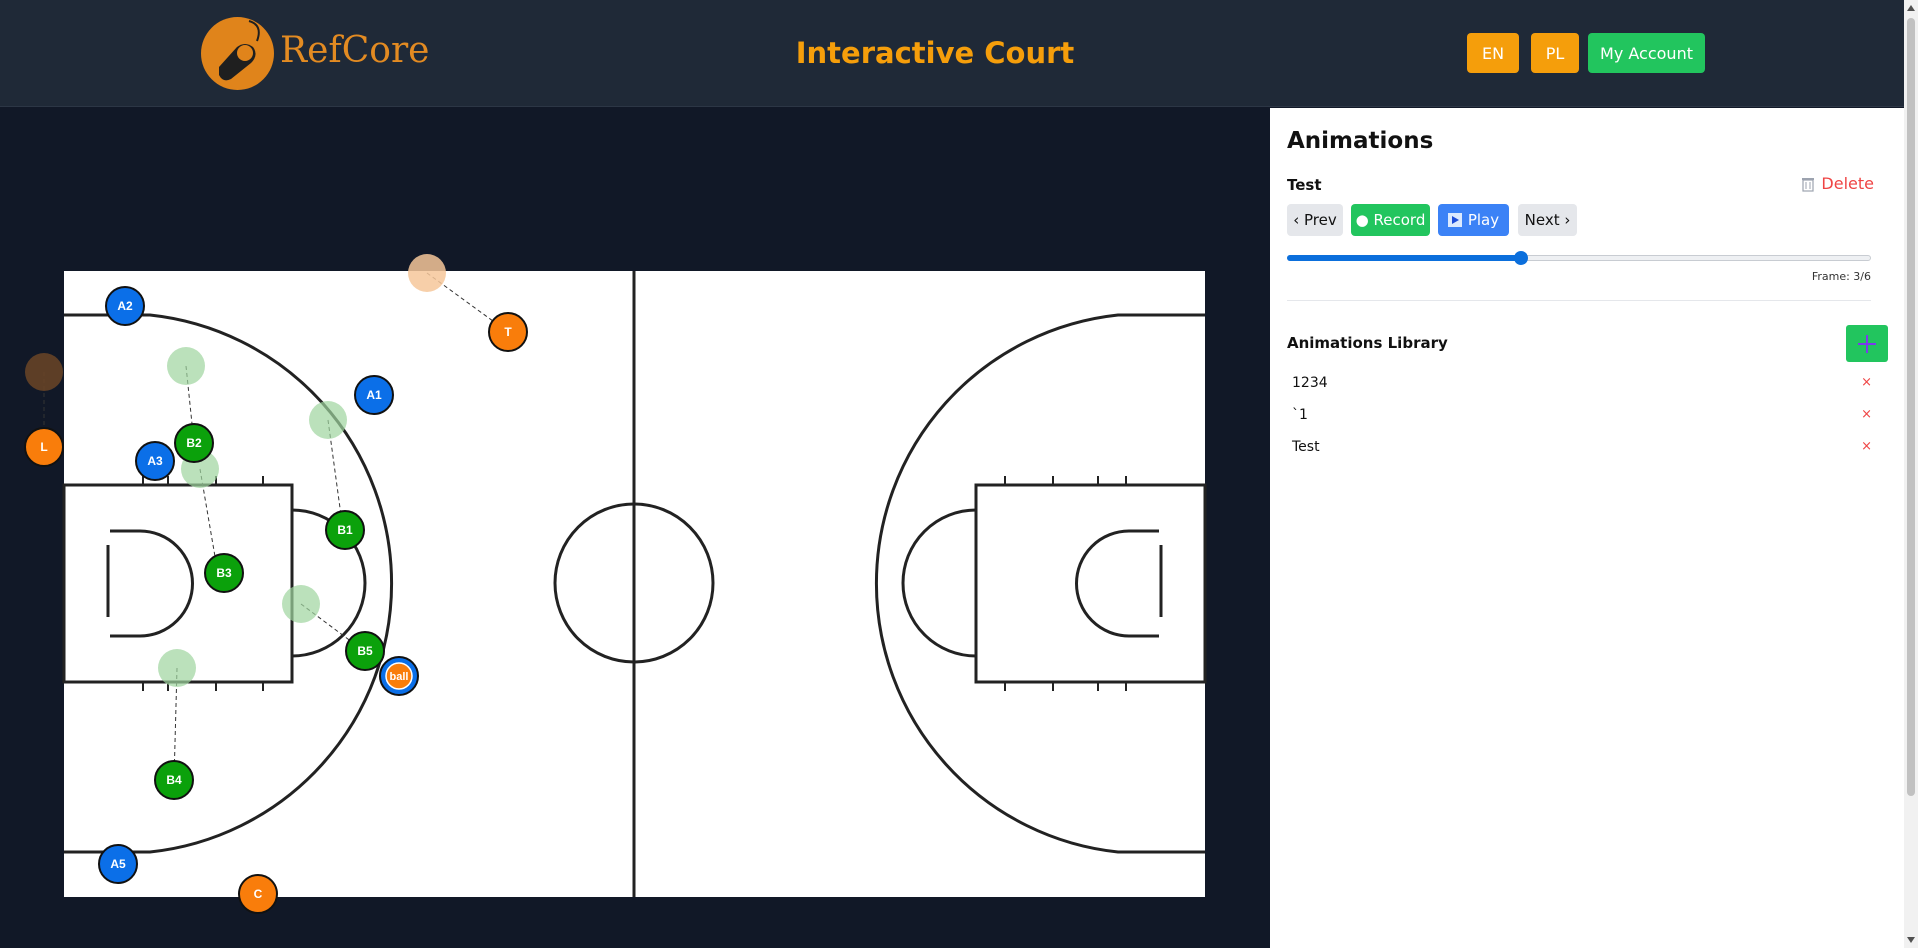  What do you see at coordinates (1520, 258) in the screenshot?
I see `slider-thumb` at bounding box center [1520, 258].